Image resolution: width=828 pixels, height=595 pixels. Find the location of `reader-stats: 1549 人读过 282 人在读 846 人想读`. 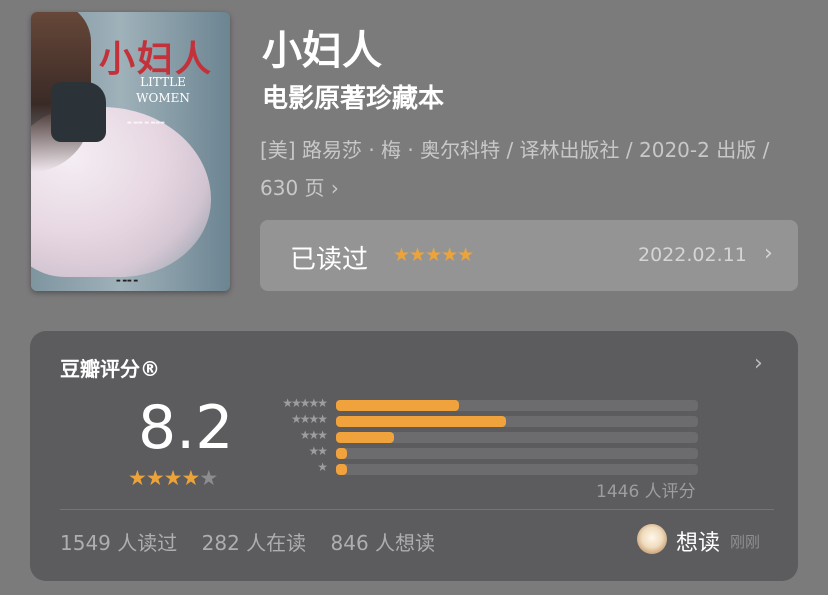

reader-stats: 1549 人读过 282 人在读 846 人想读 is located at coordinates (256, 541).